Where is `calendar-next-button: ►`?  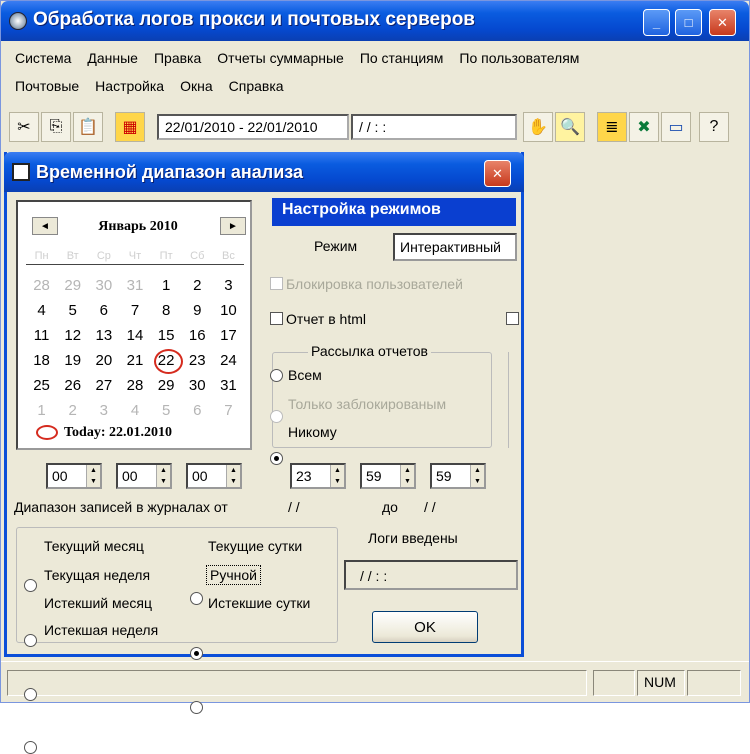 calendar-next-button: ► is located at coordinates (233, 226).